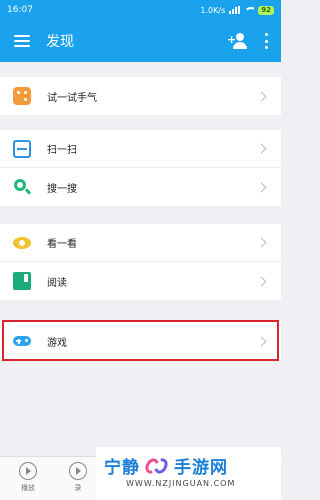 The height and width of the screenshot is (500, 320). I want to click on scan-icon, so click(22, 148).